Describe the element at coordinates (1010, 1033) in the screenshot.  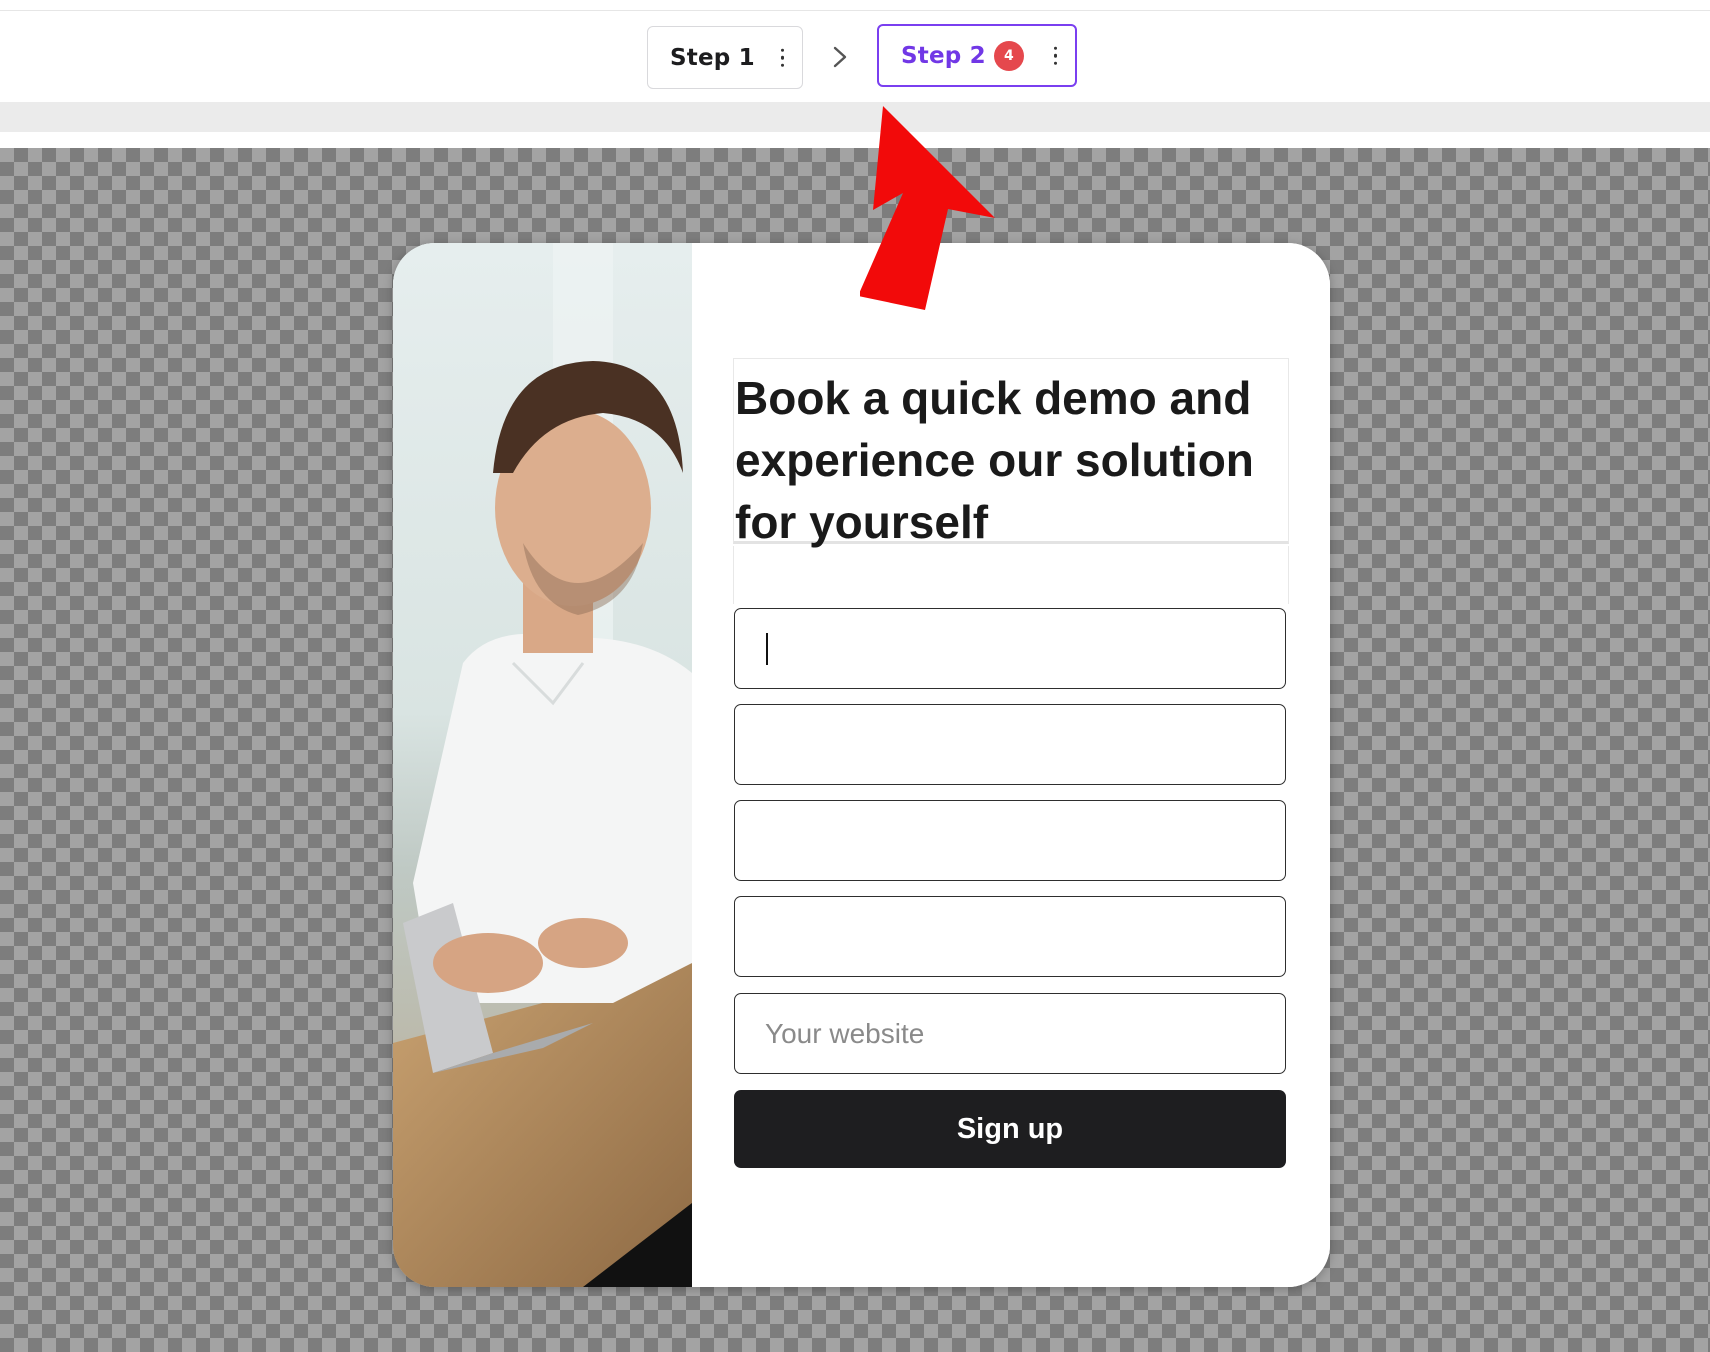
I see `website-field` at that location.